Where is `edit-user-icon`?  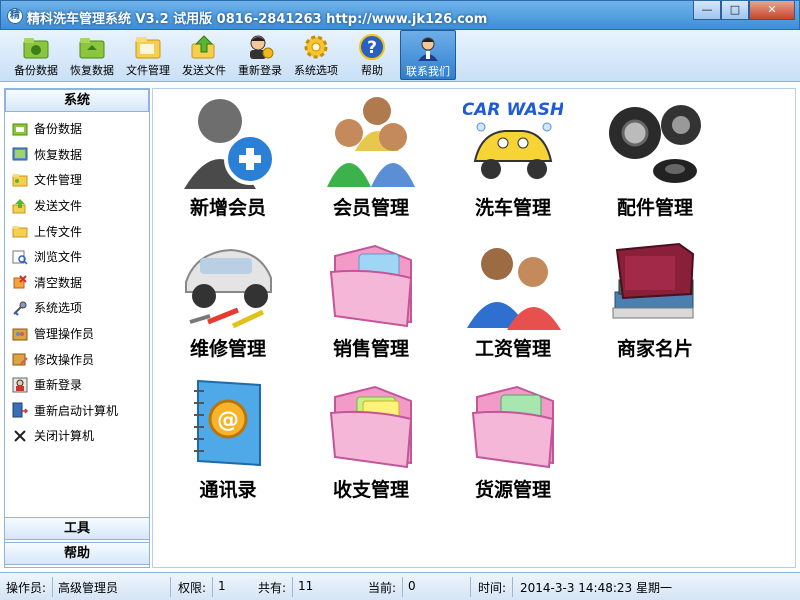
edit-user-icon is located at coordinates (20, 359).